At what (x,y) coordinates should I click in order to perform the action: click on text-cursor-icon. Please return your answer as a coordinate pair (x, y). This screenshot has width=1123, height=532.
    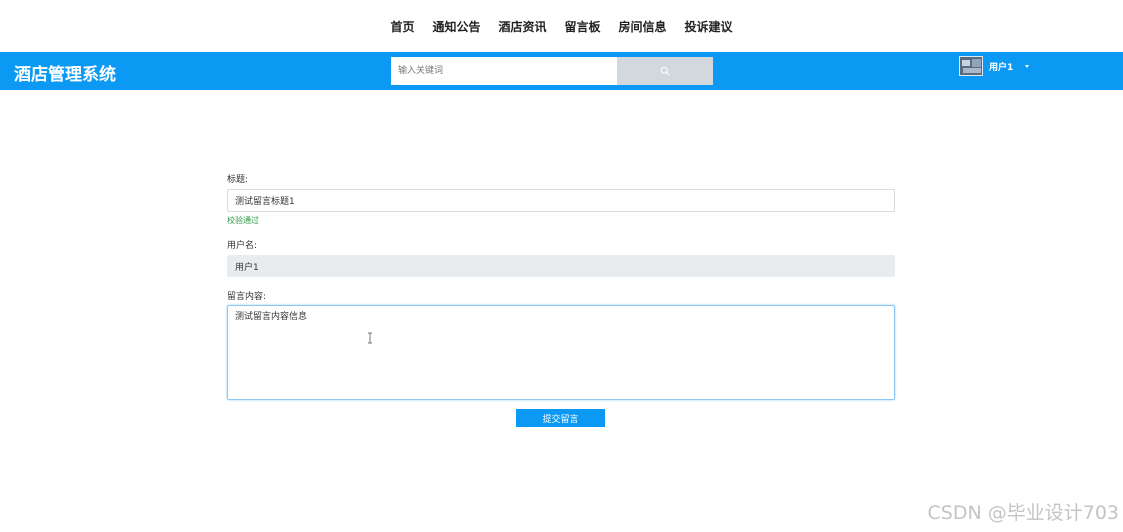
    Looking at the image, I should click on (370, 338).